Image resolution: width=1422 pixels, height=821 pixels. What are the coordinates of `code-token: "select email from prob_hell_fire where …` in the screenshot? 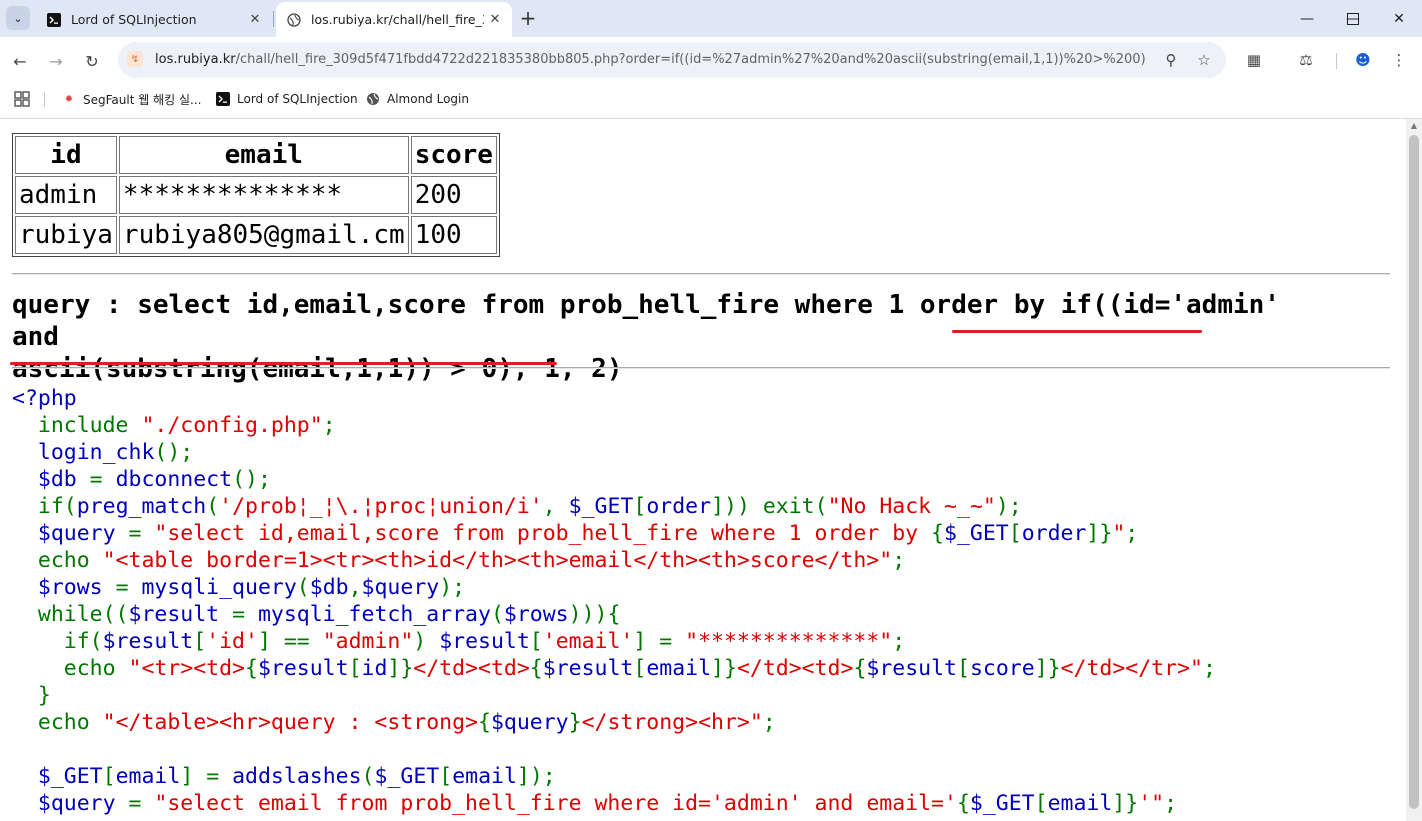 It's located at (555, 803).